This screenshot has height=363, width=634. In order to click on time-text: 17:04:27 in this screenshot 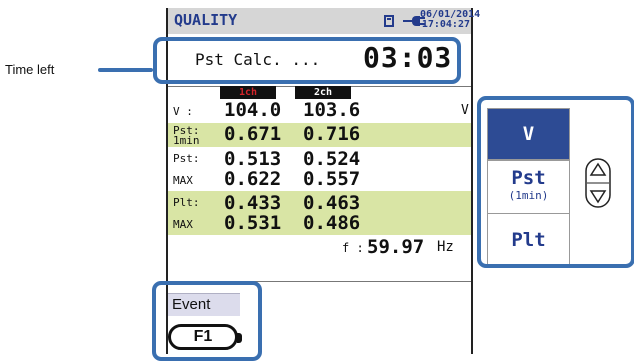, I will do `click(445, 24)`.